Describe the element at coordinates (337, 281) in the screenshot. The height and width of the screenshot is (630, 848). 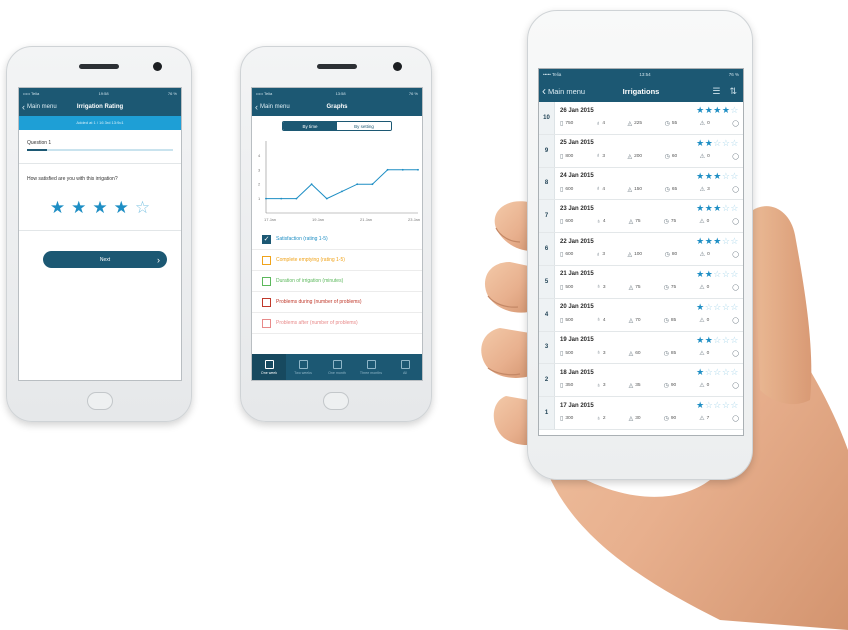
I see `legend-row: Duration of irrigation (minutes)` at that location.